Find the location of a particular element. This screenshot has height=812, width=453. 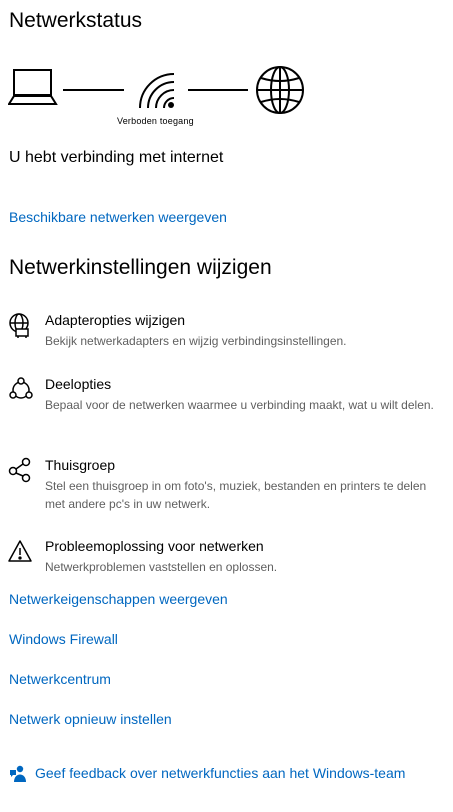

option-title: Deelopties is located at coordinates (78, 384).